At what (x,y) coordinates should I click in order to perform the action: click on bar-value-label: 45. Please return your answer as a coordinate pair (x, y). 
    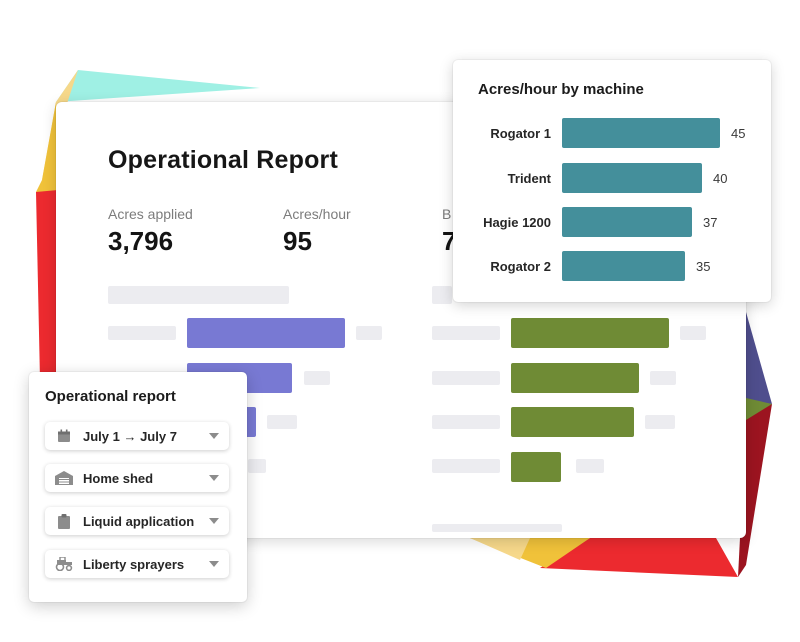
    Looking at the image, I should click on (738, 133).